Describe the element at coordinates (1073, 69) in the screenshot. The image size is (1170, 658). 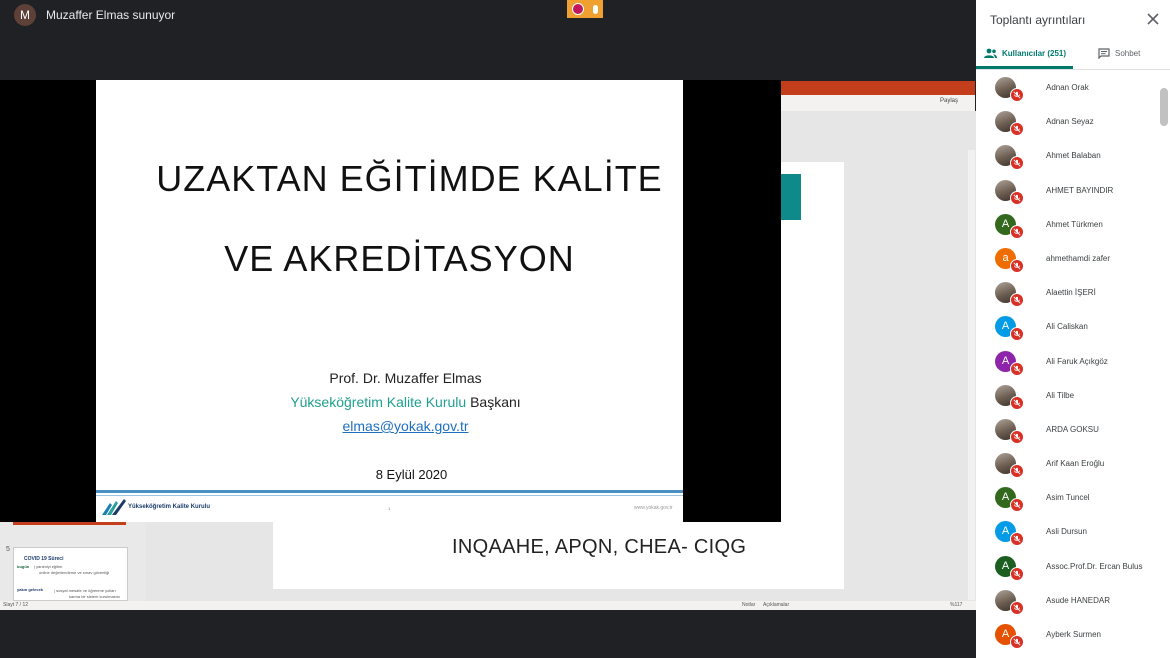
I see `tab-divider` at that location.